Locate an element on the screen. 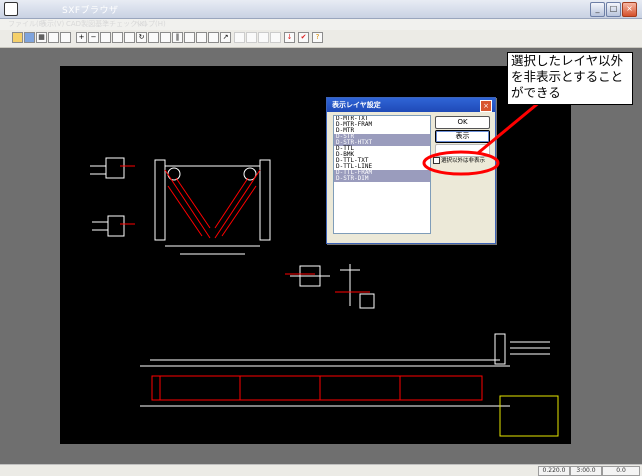 The height and width of the screenshot is (476, 642). layers-icon is located at coordinates (65, 37).